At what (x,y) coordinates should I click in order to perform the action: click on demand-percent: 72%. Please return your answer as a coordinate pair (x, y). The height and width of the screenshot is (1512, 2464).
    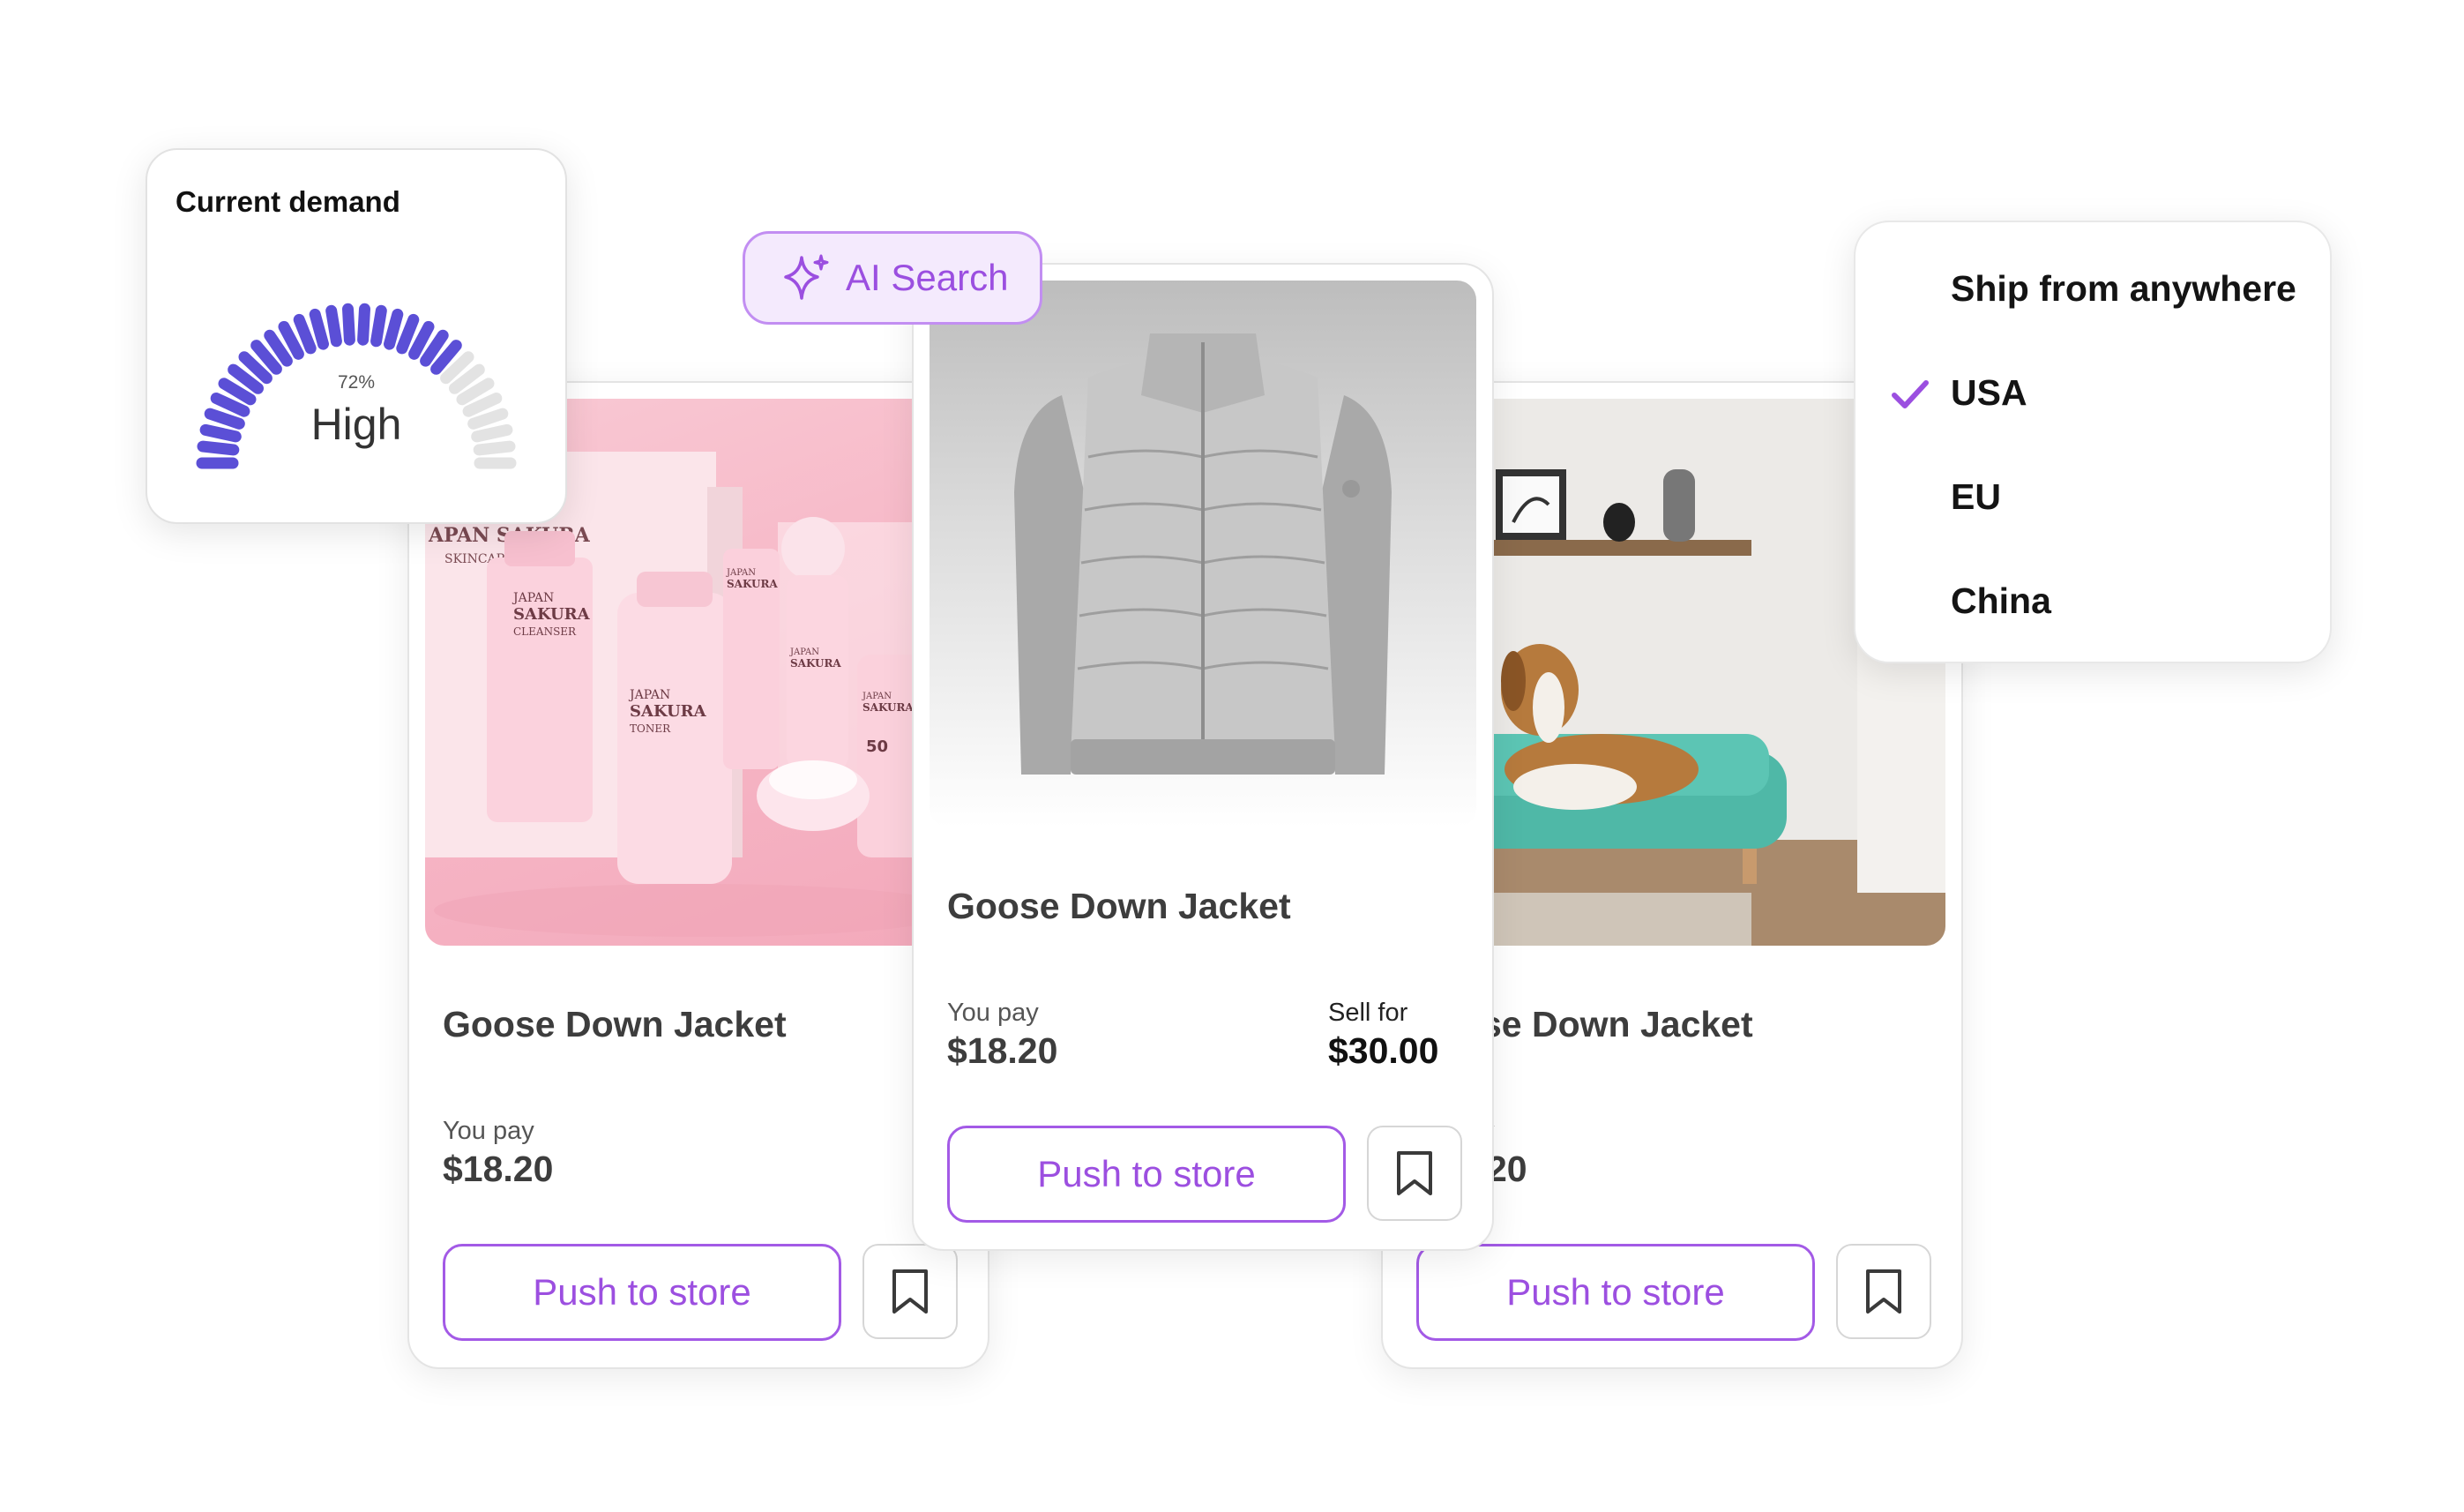
    Looking at the image, I should click on (356, 382).